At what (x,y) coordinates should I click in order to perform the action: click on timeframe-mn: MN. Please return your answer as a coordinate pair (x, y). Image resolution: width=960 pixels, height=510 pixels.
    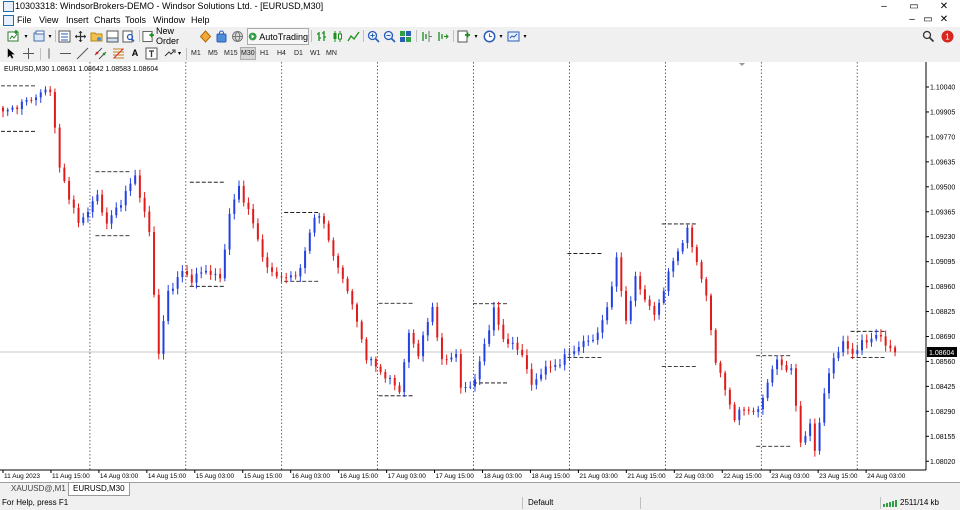
    Looking at the image, I should click on (331, 53).